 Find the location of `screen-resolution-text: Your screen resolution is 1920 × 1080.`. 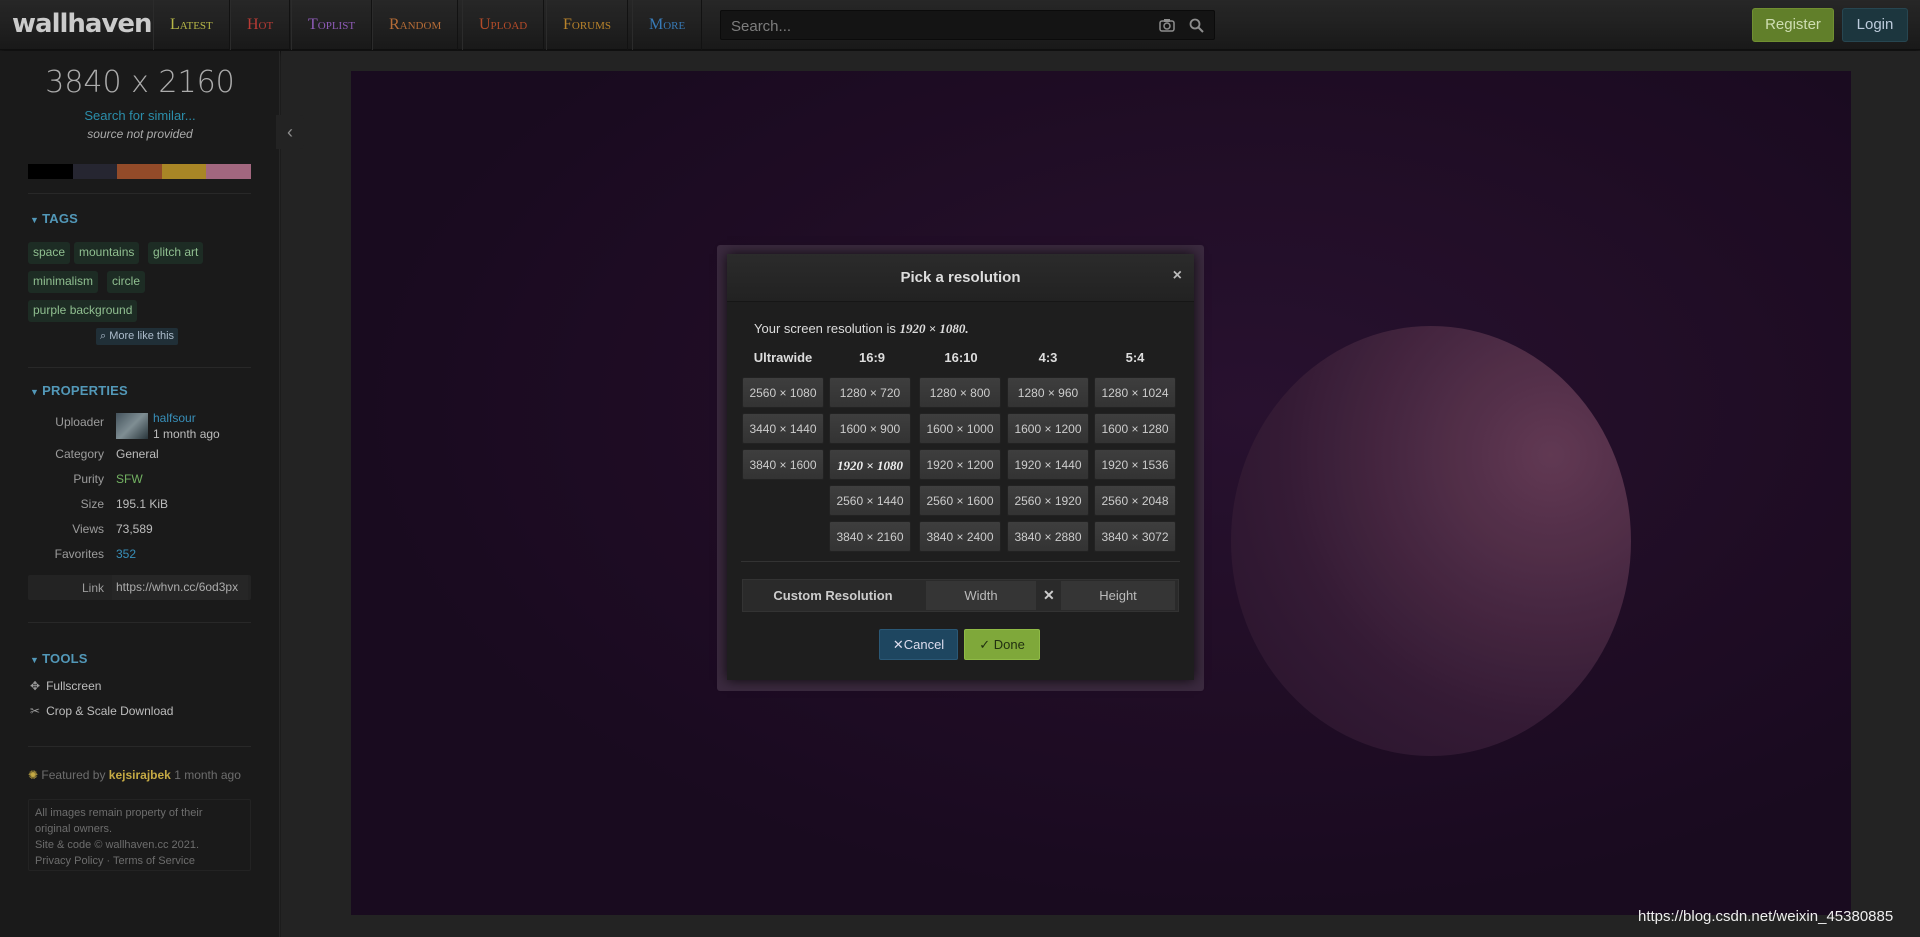

screen-resolution-text: Your screen resolution is 1920 × 1080. is located at coordinates (861, 328).